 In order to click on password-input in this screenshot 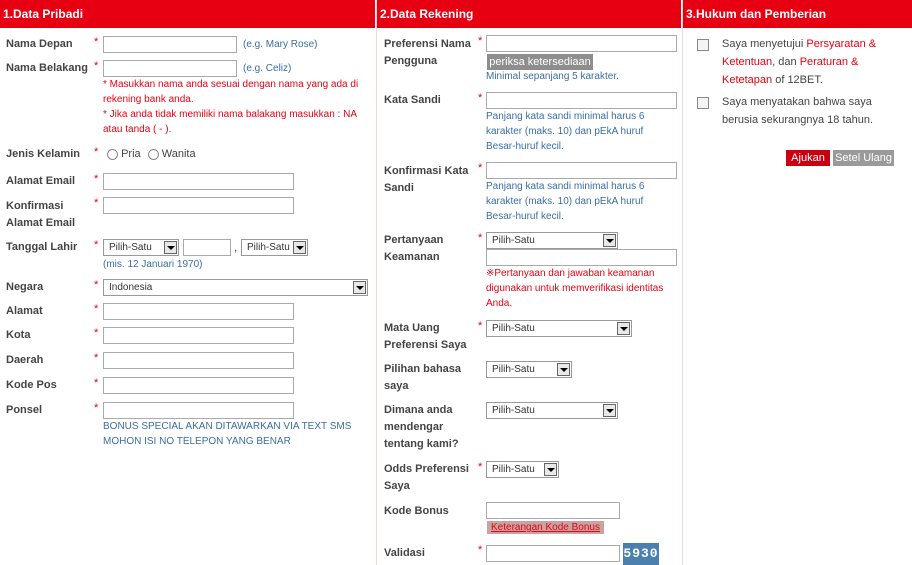, I will do `click(581, 100)`.